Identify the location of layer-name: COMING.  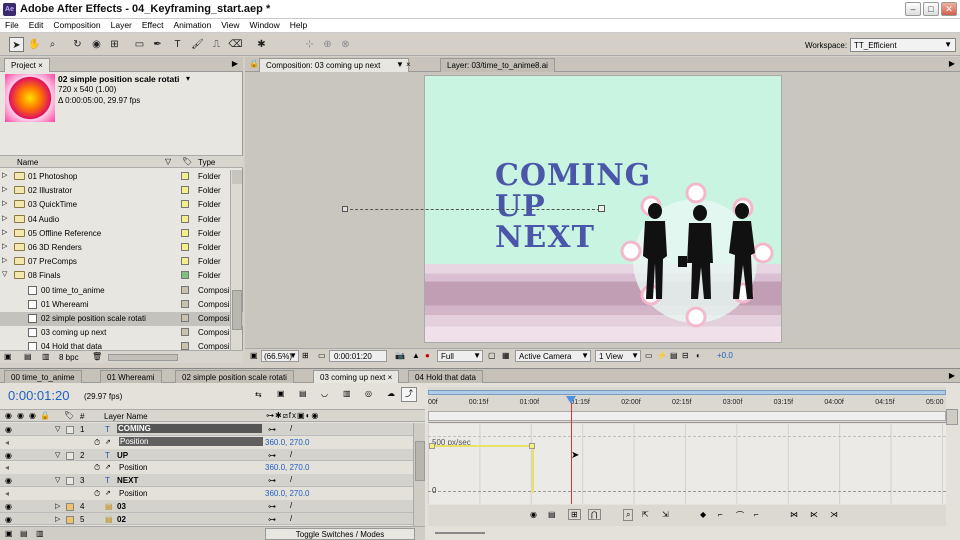
(189, 428).